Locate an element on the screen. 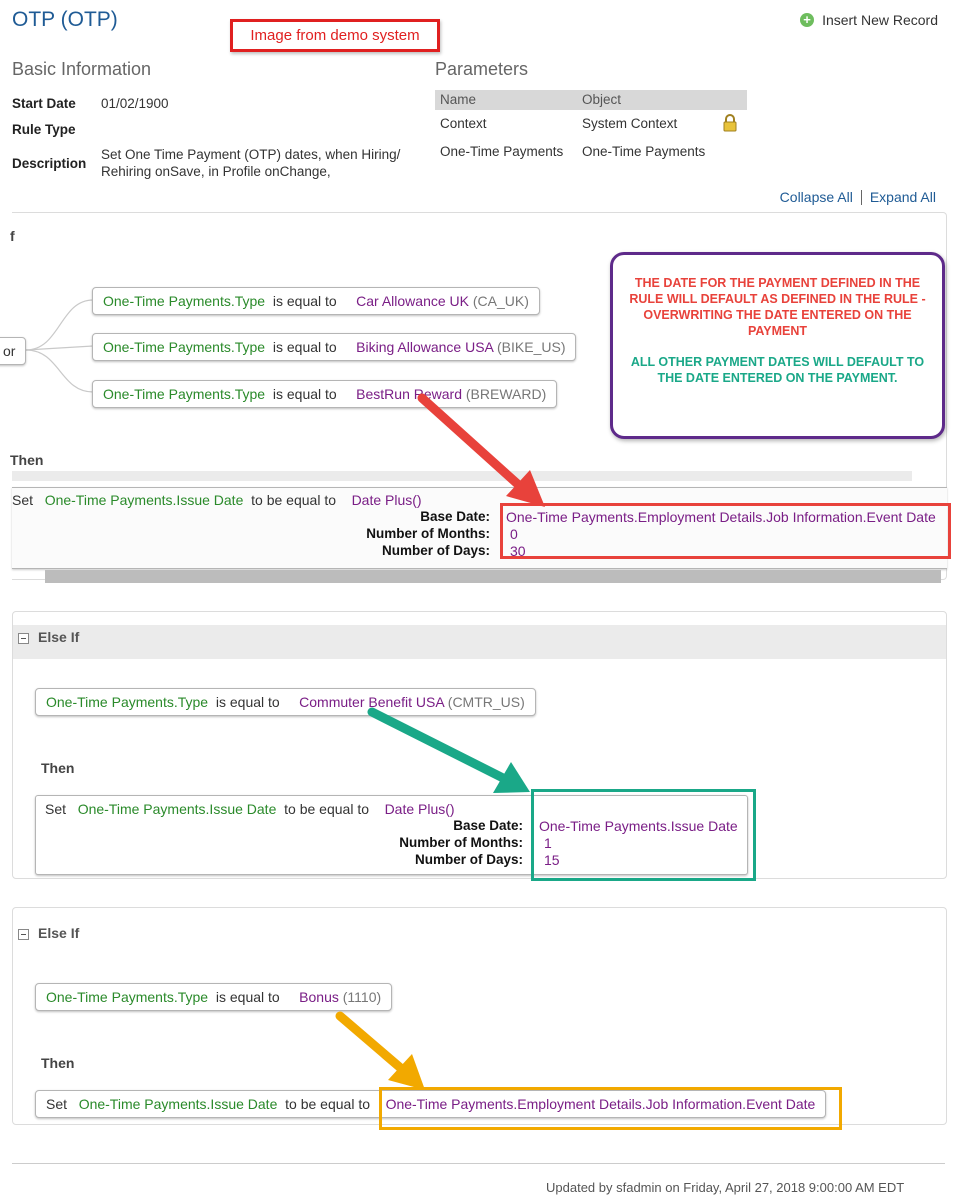  else-if-toggle-1: Else If is located at coordinates (48, 637).